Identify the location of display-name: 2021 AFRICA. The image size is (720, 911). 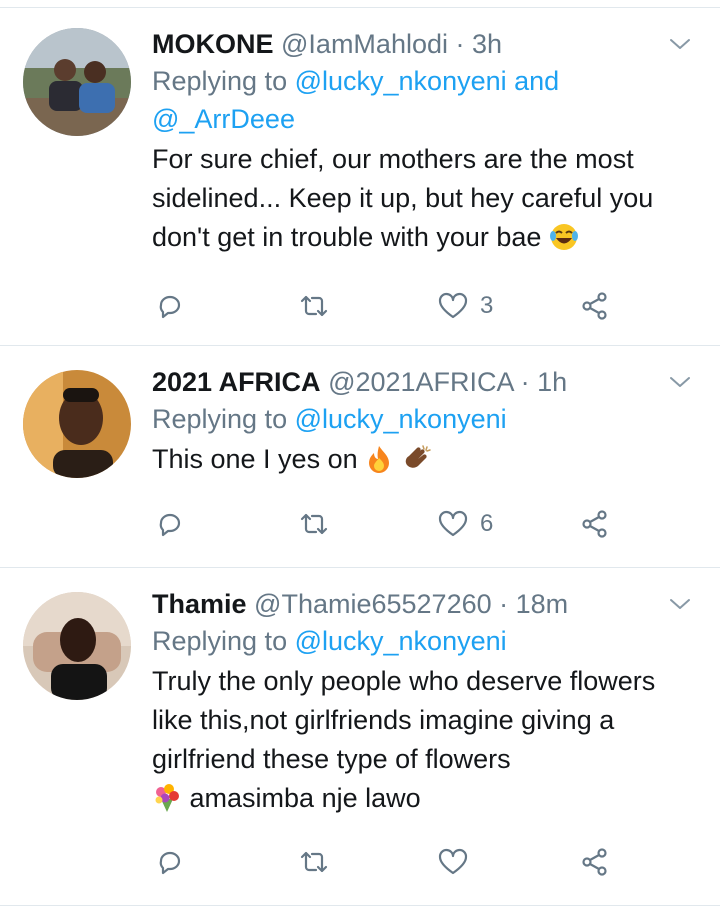
(236, 382).